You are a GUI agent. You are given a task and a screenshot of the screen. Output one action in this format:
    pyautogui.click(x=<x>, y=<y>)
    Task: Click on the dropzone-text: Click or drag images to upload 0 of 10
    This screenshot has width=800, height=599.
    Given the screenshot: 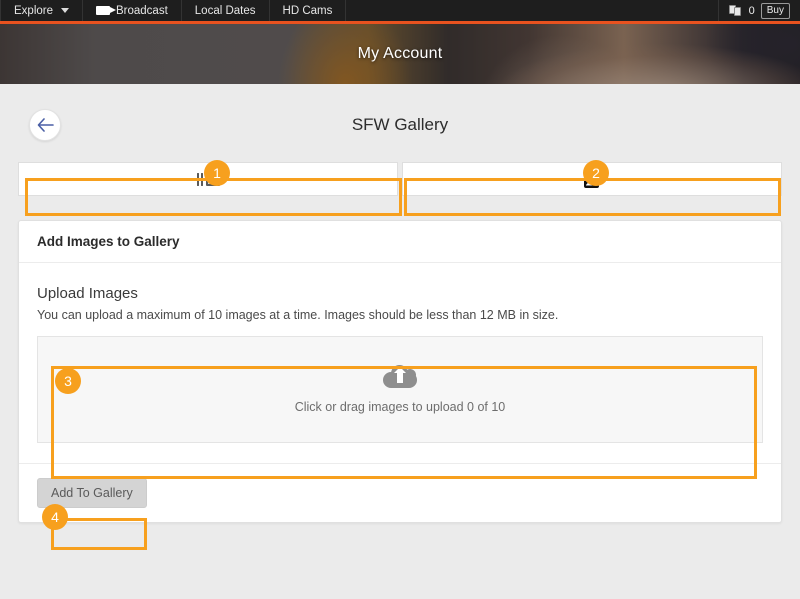 What is the action you would take?
    pyautogui.click(x=400, y=407)
    